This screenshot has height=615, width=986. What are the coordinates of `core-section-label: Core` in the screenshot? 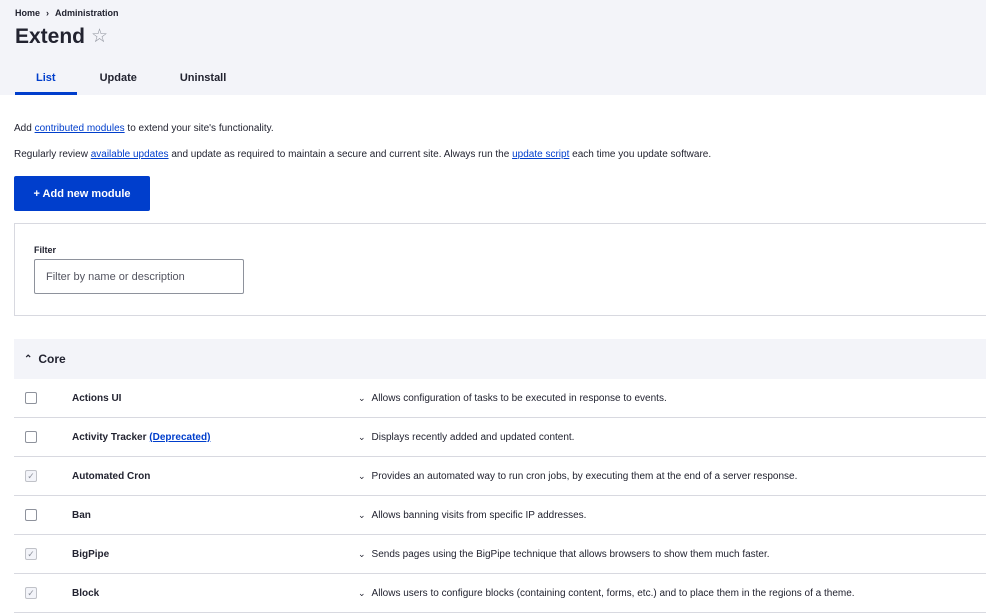 It's located at (52, 359).